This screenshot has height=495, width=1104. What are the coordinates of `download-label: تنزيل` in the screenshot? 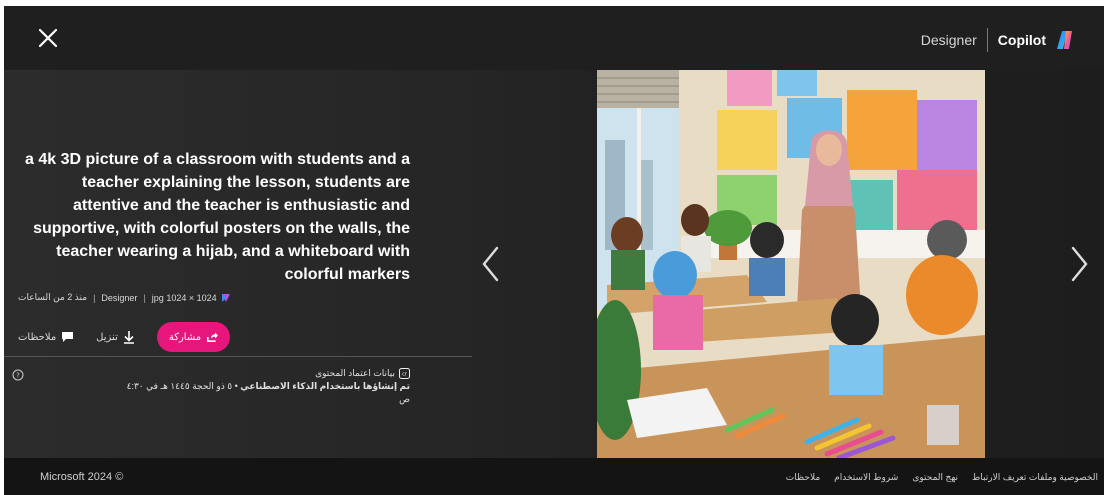 It's located at (107, 337).